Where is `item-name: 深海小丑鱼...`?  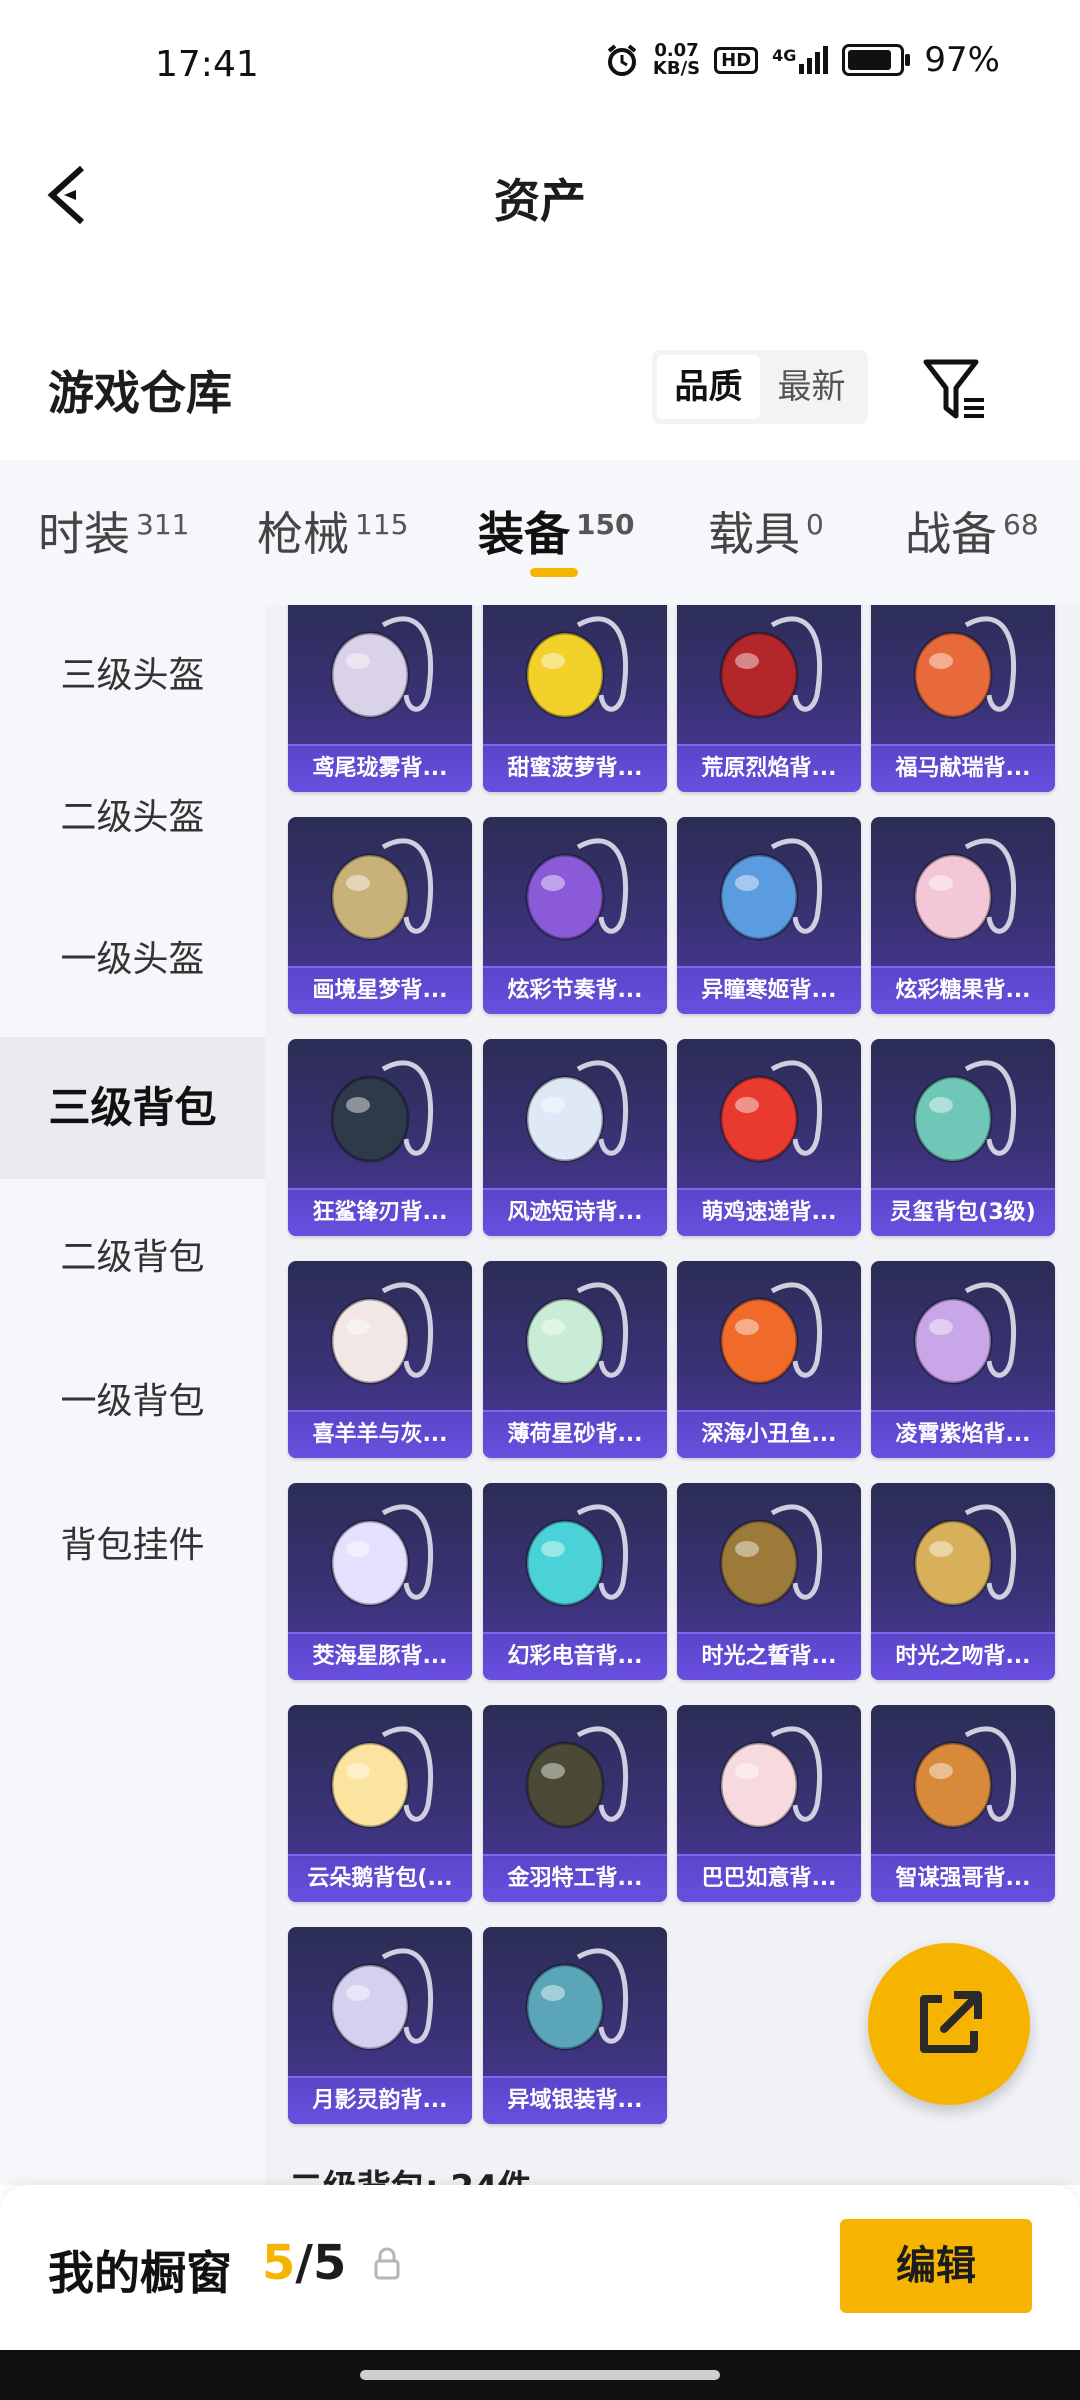 item-name: 深海小丑鱼... is located at coordinates (769, 1434).